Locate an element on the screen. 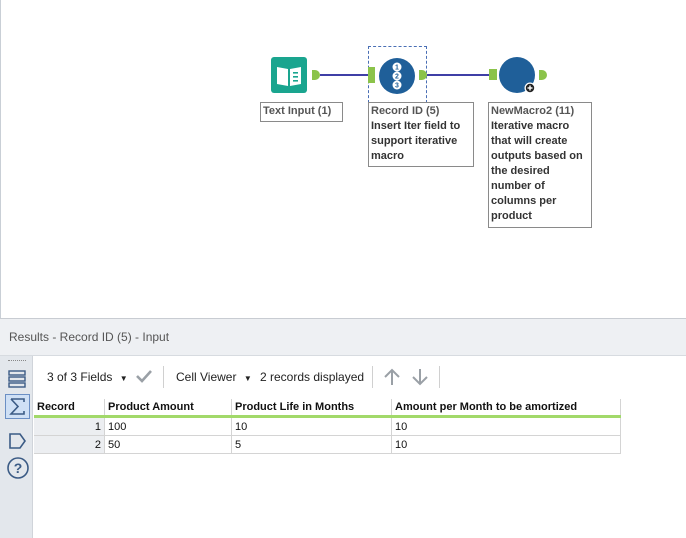 The height and width of the screenshot is (538, 686). drag-handle is located at coordinates (17, 361).